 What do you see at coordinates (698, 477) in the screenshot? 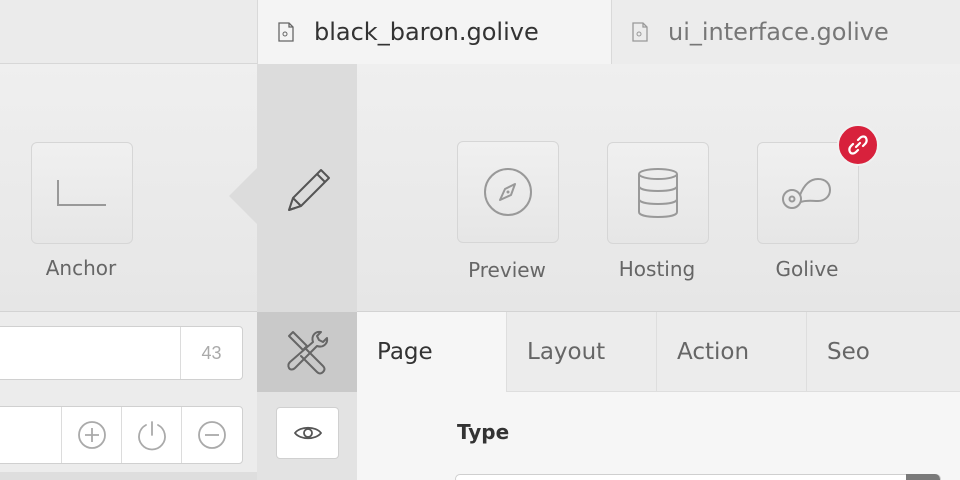
I see `type-select` at bounding box center [698, 477].